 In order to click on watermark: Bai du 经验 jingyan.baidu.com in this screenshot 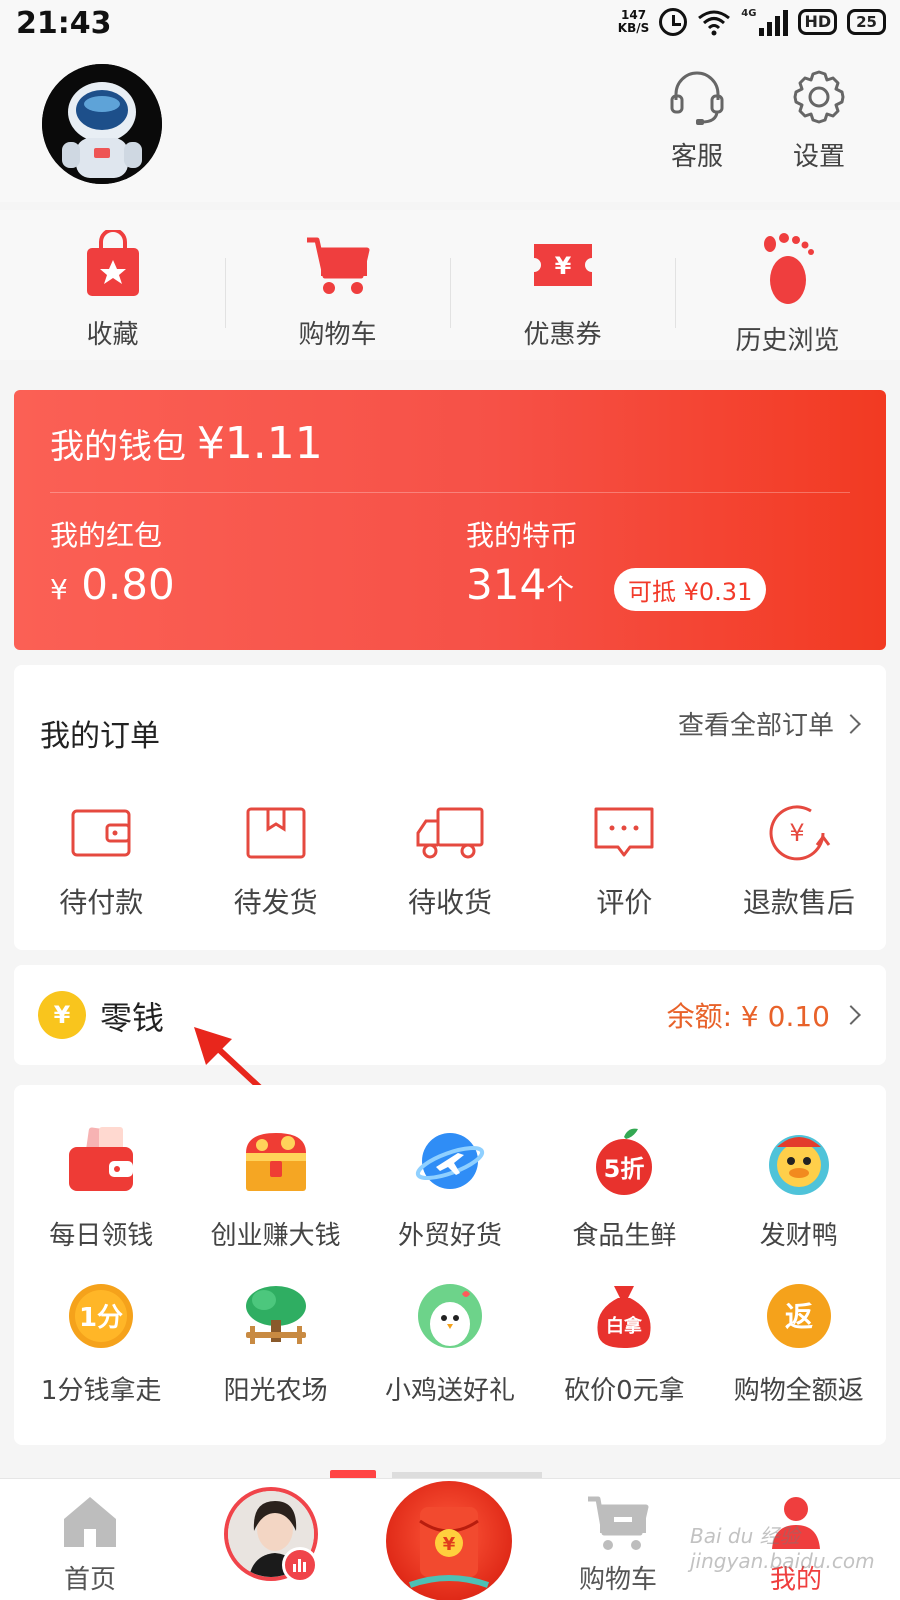, I will do `click(782, 1548)`.